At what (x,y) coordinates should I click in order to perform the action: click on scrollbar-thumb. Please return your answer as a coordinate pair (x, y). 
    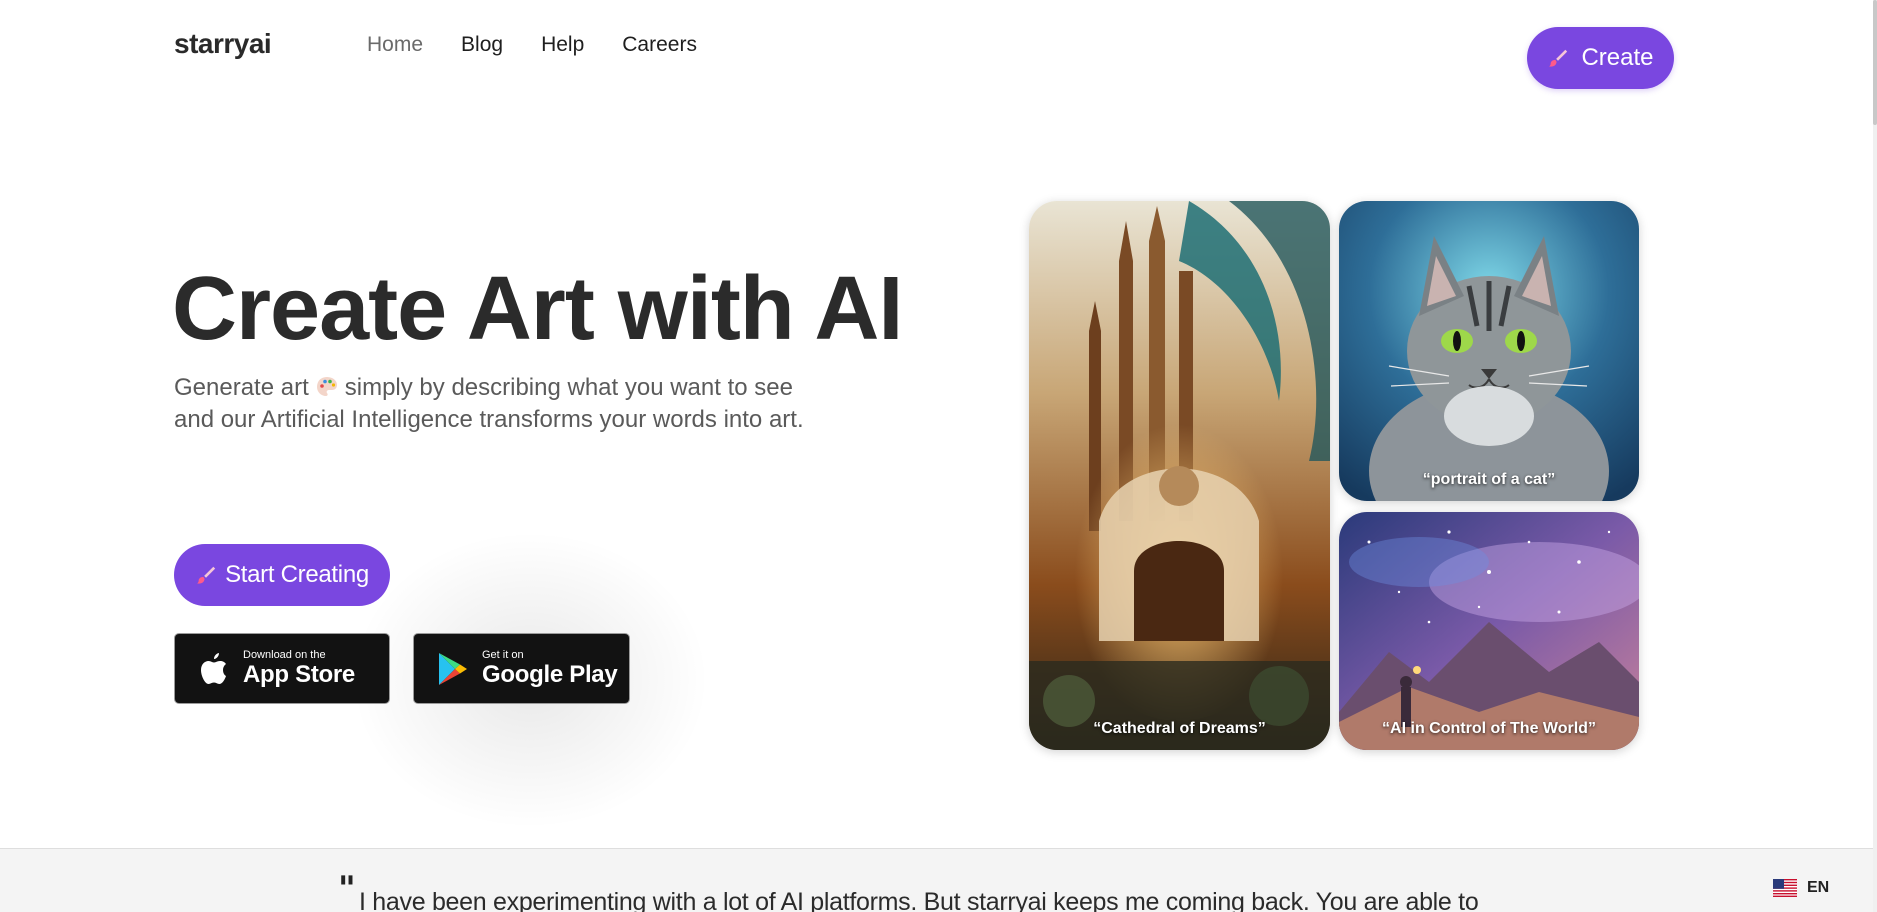
    Looking at the image, I should click on (1875, 62).